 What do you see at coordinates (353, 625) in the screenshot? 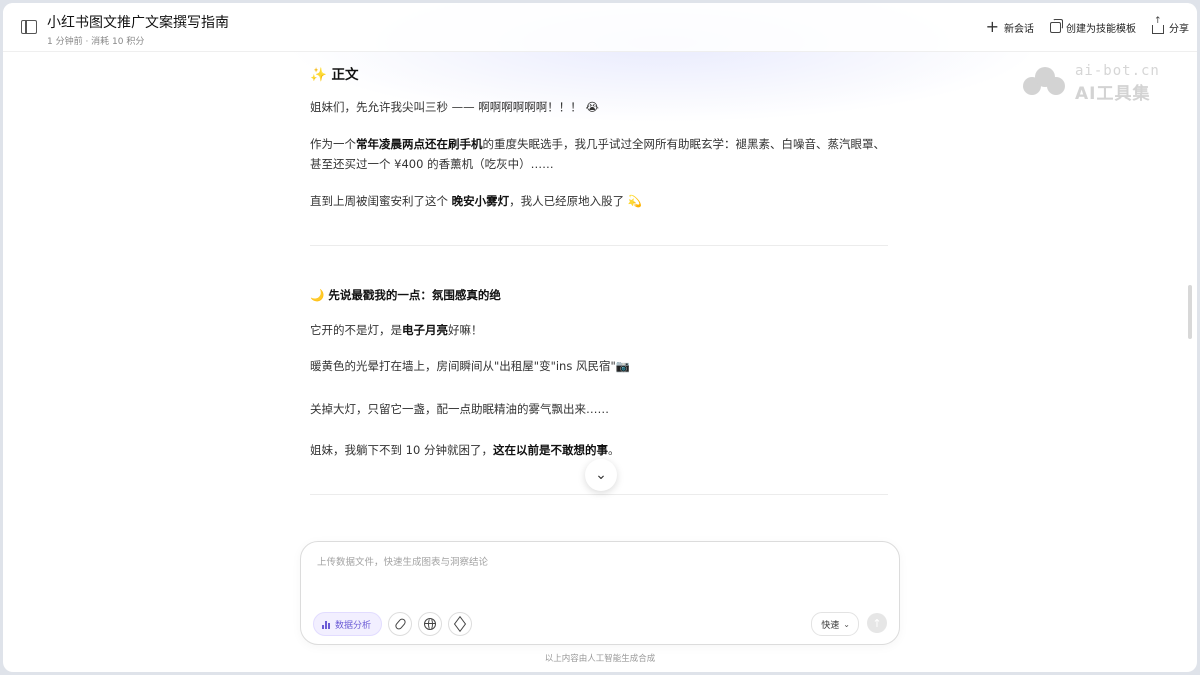
I see `data-analysis-label: 数据分析` at bounding box center [353, 625].